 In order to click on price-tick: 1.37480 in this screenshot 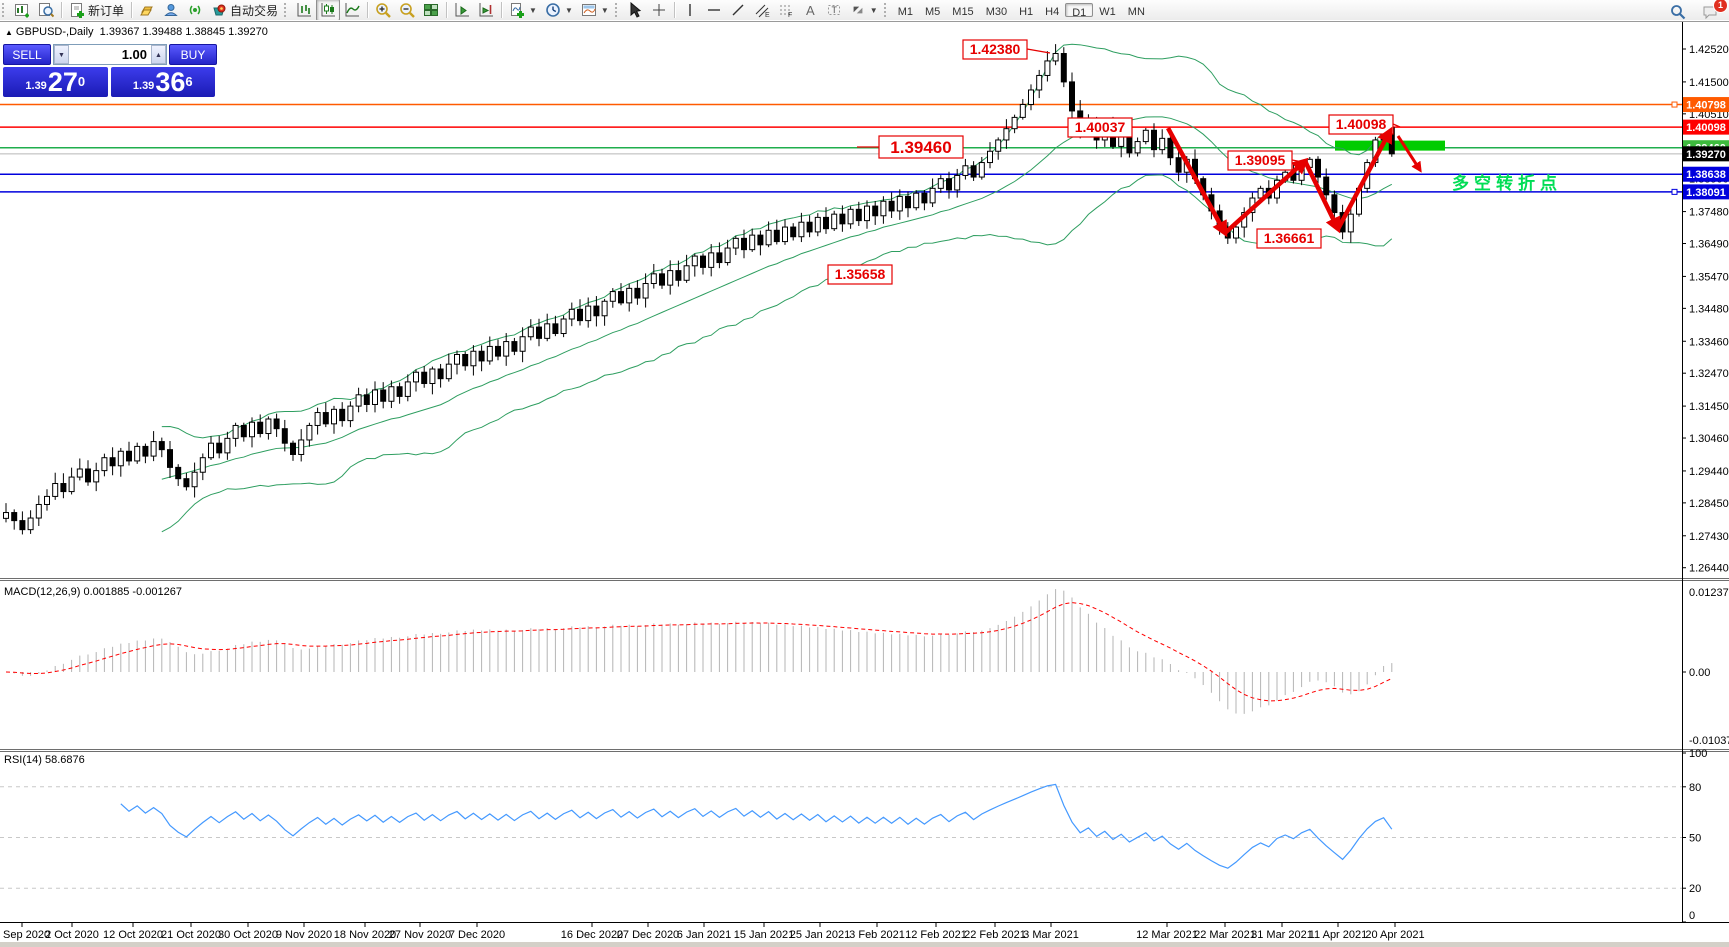, I will do `click(1709, 213)`.